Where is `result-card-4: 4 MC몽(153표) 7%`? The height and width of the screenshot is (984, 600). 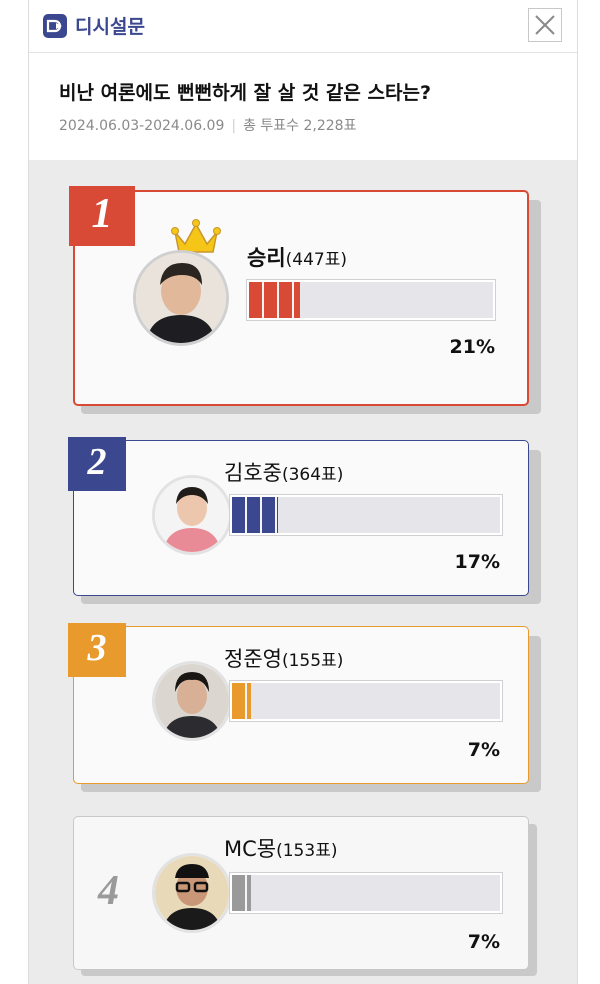 result-card-4: 4 MC몽(153표) 7% is located at coordinates (301, 893).